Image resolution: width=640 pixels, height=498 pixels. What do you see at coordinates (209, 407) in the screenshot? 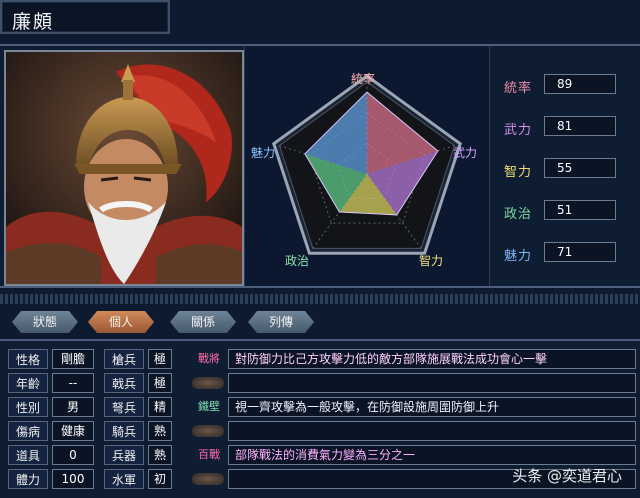
I see `skill-name: 鐵壁` at bounding box center [209, 407].